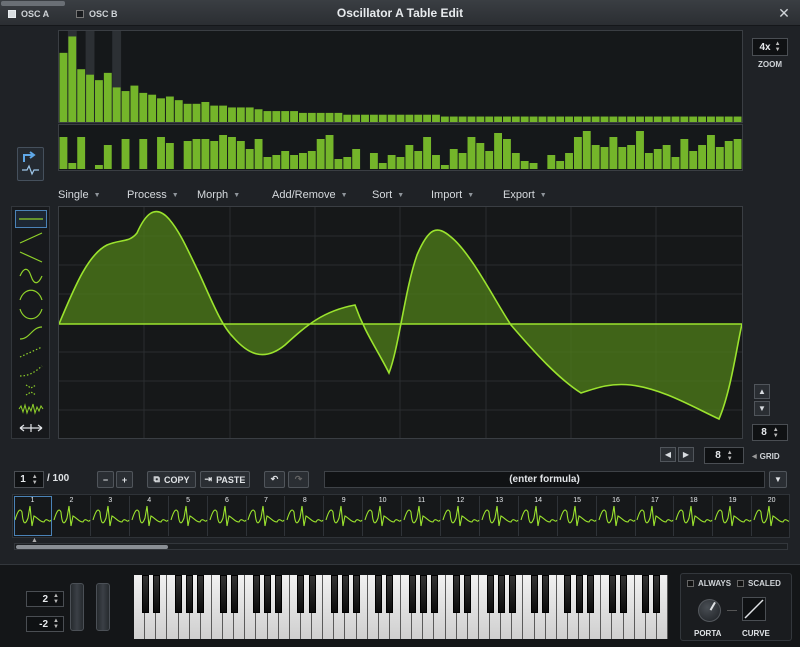 The image size is (800, 647). Describe the element at coordinates (31, 333) in the screenshot. I see `s-curve-tool` at that location.